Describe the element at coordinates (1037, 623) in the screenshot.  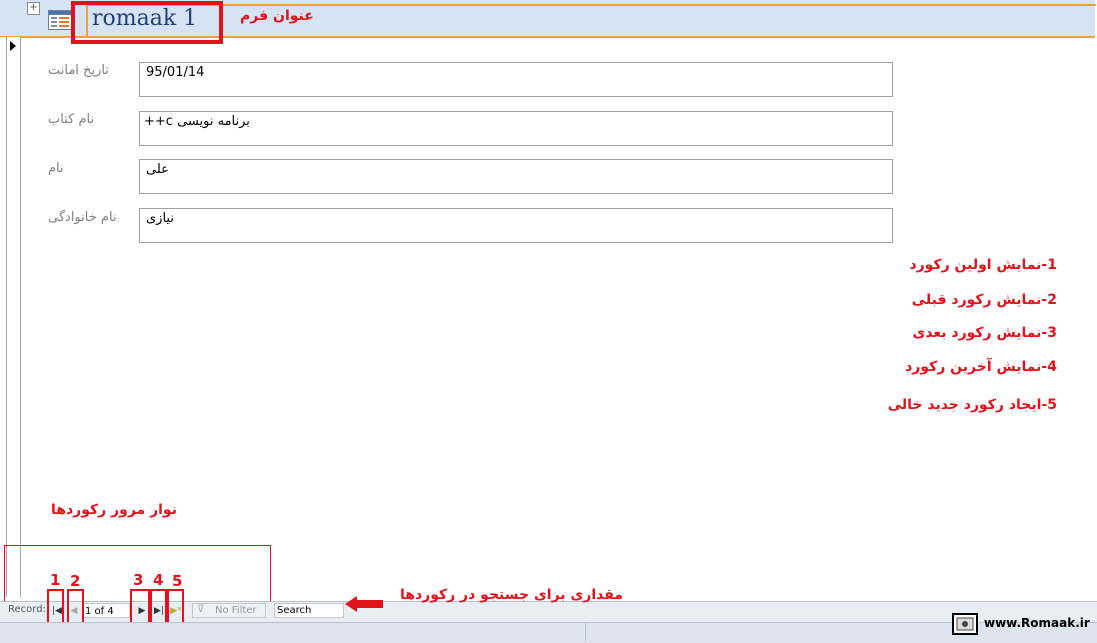
I see `site-url: www.Romaak.ir` at that location.